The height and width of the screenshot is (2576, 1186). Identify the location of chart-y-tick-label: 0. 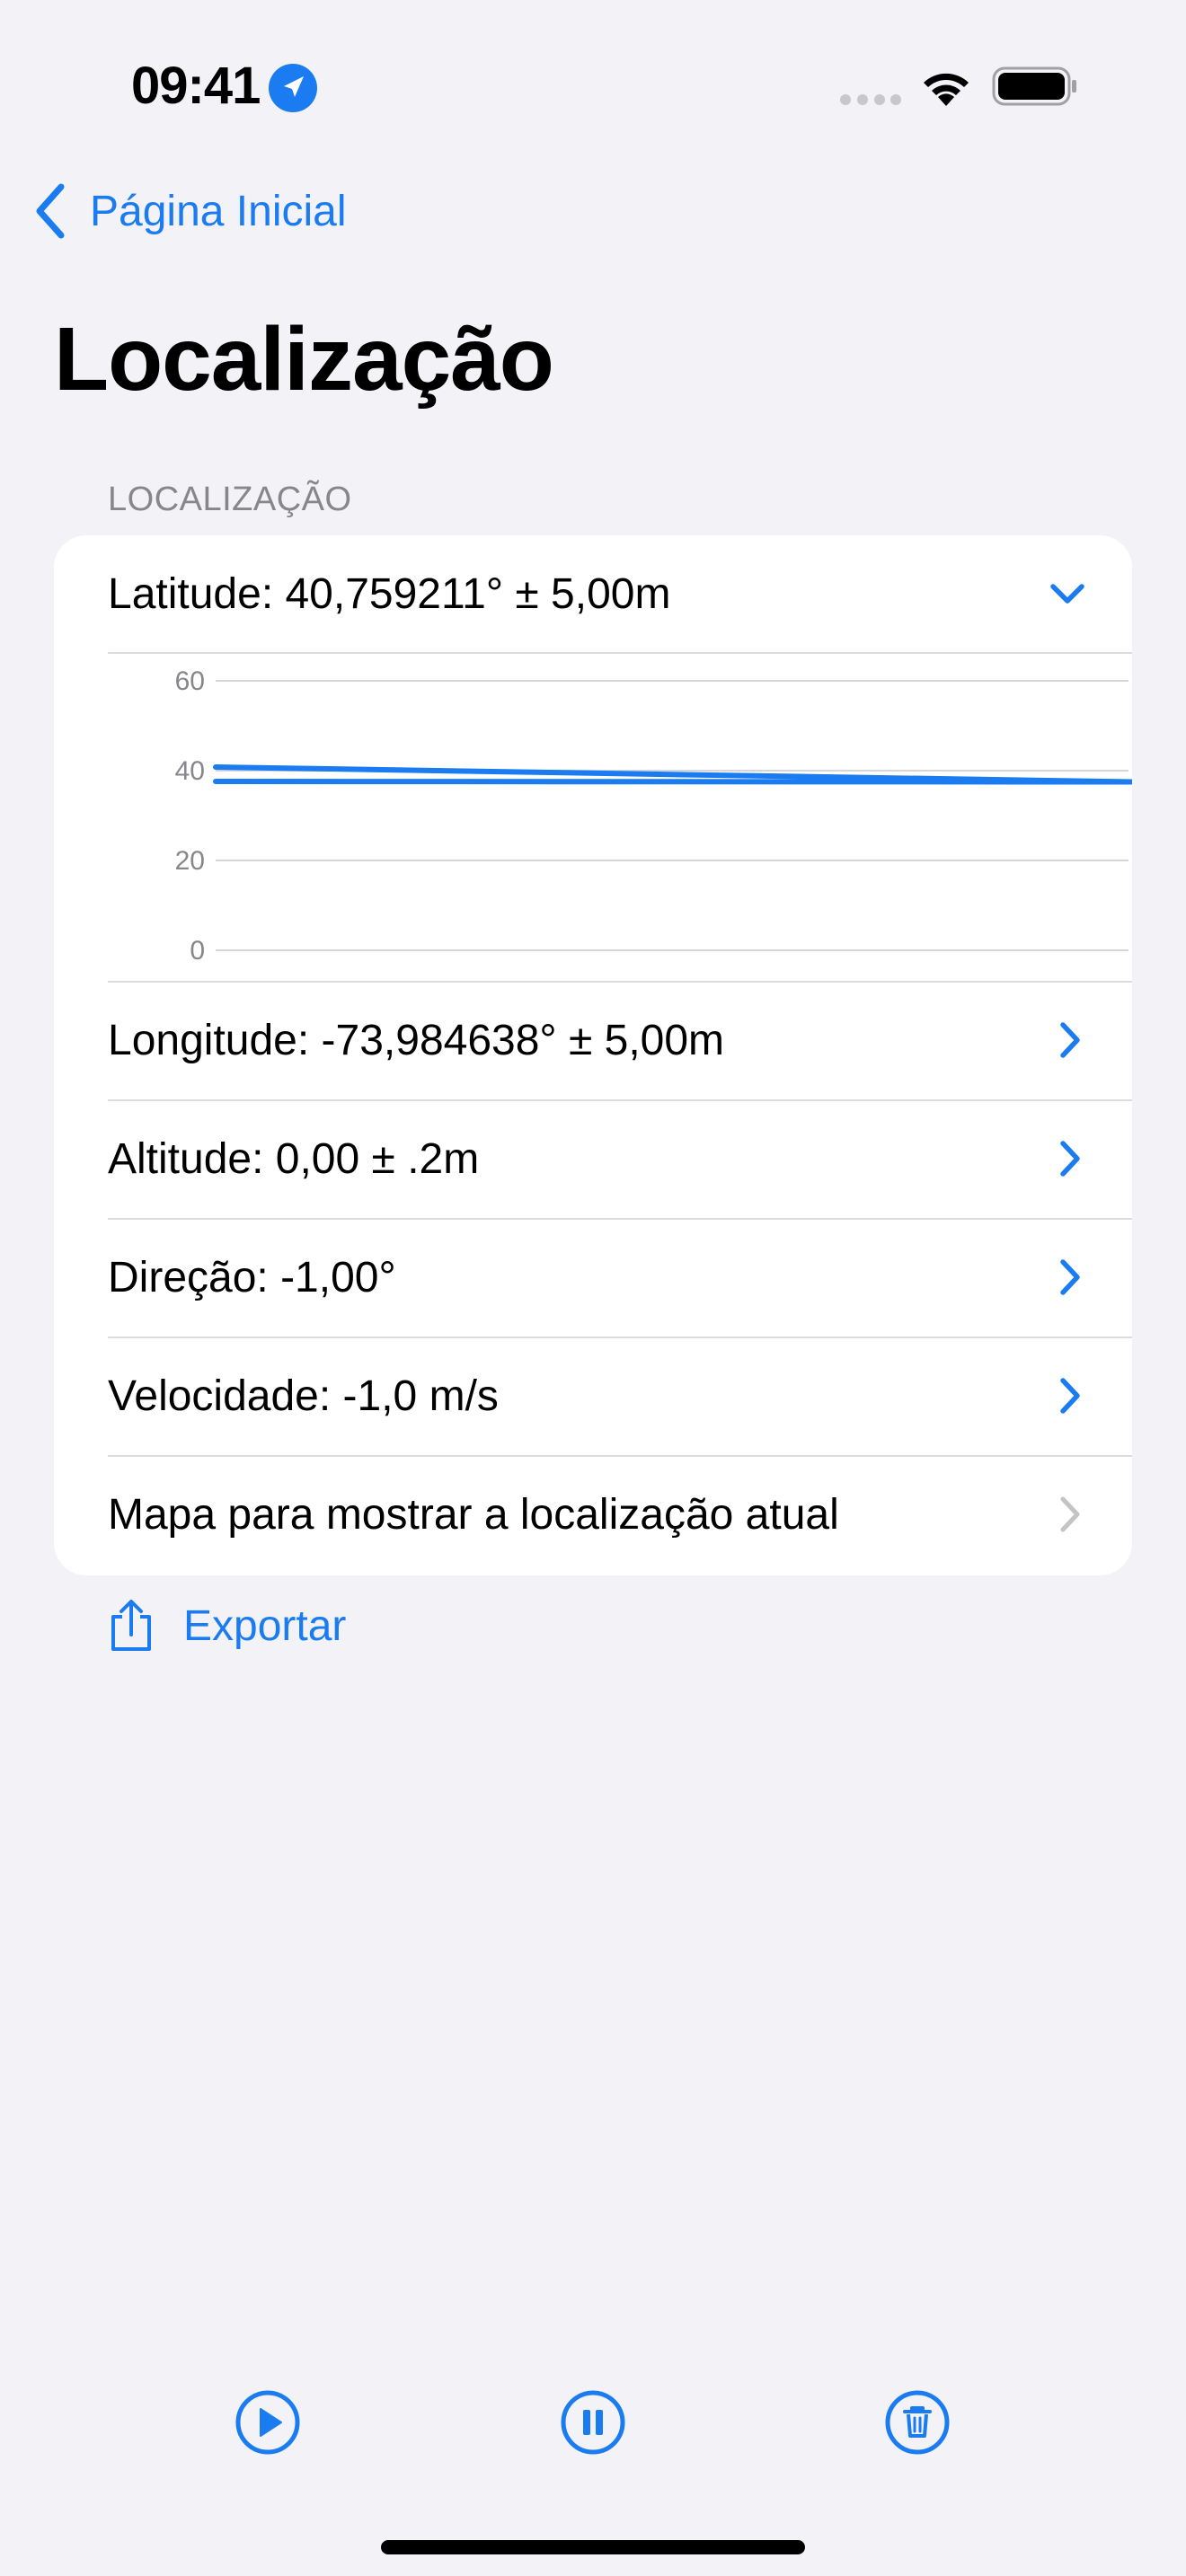
(197, 951).